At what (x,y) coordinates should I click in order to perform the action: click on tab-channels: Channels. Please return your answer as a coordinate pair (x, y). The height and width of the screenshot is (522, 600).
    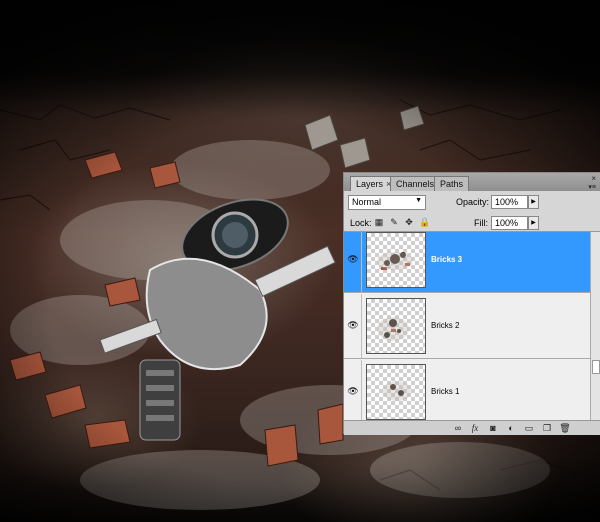
    Looking at the image, I should click on (415, 183).